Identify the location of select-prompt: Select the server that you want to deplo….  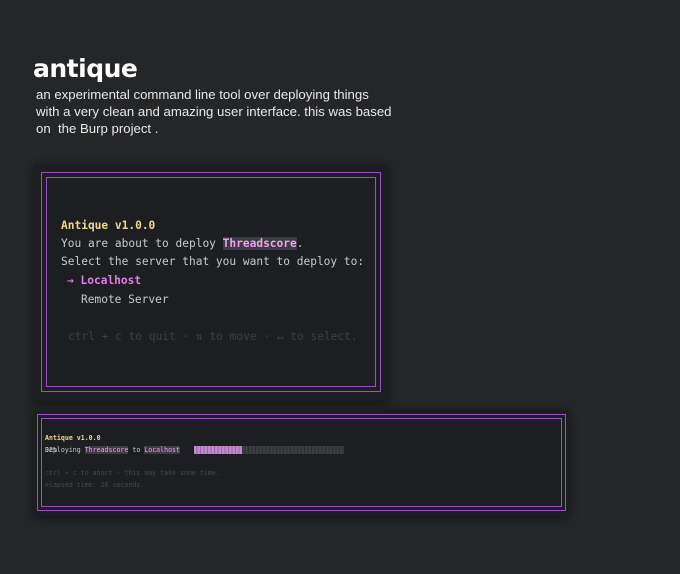
(213, 261).